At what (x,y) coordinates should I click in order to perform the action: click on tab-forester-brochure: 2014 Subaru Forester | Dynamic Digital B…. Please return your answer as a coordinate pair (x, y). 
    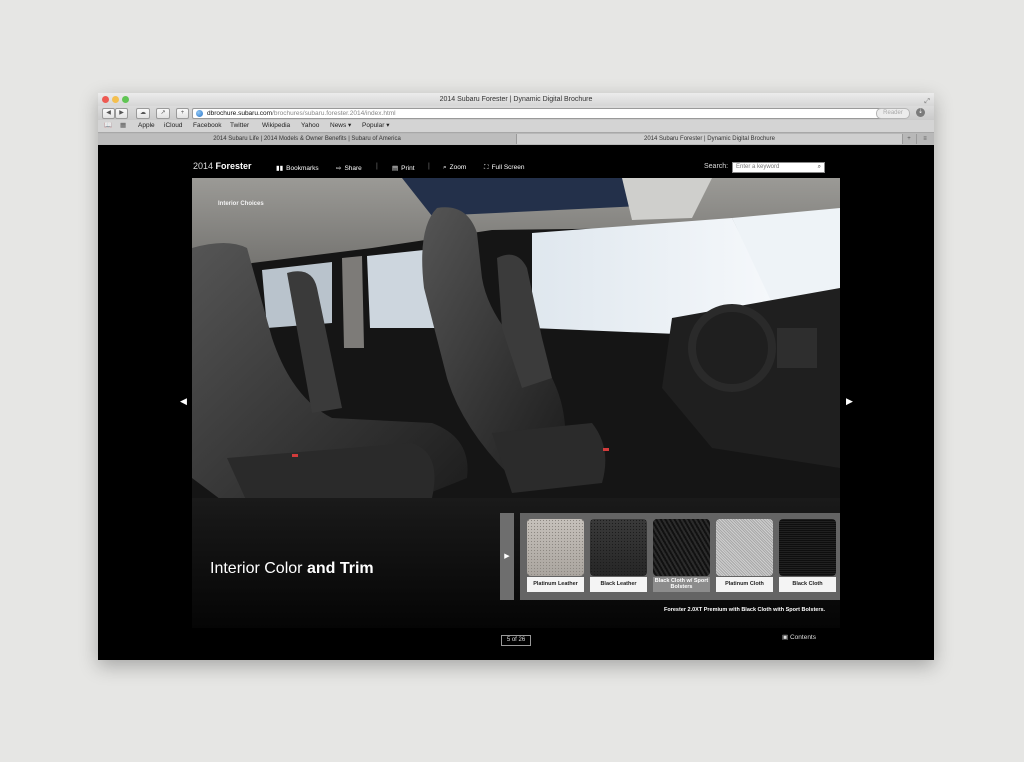
    Looking at the image, I should click on (710, 139).